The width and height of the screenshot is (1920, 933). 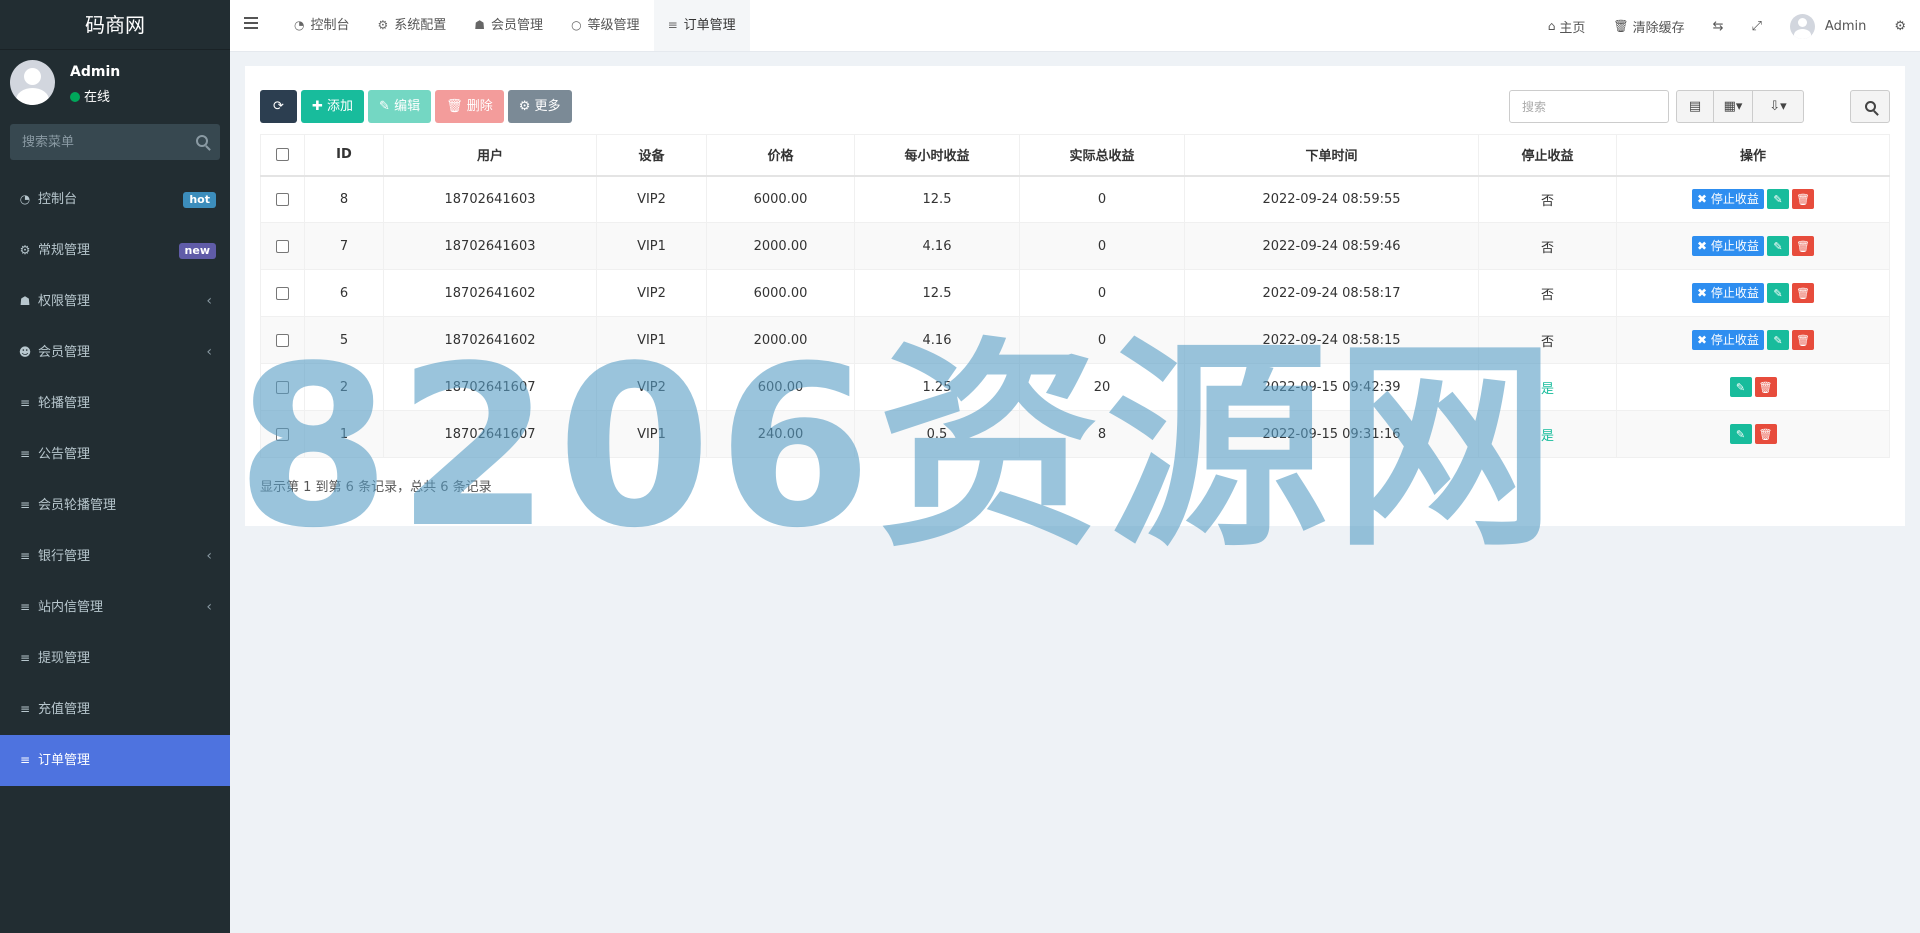 I want to click on fullscreen-button: ⤢, so click(x=1757, y=26).